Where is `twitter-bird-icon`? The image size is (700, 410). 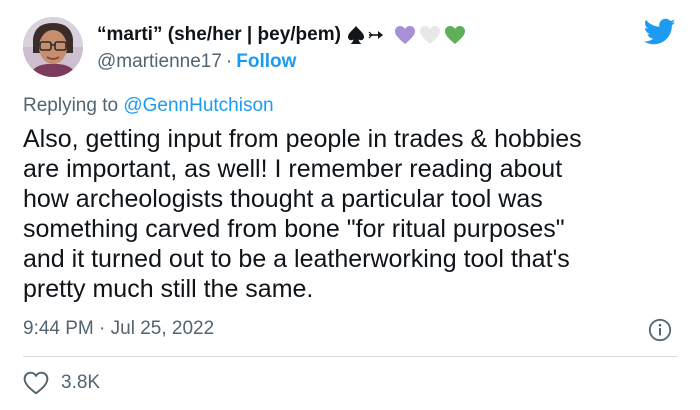 twitter-bird-icon is located at coordinates (660, 32).